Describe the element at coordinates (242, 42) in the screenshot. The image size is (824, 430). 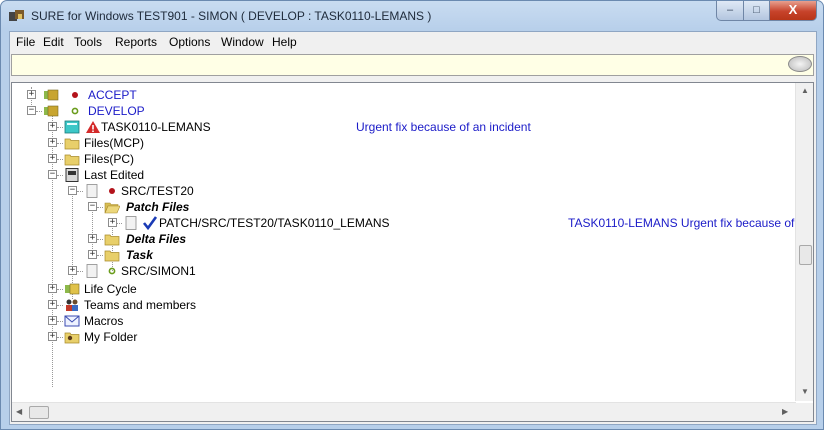
I see `menu-window: Window` at that location.